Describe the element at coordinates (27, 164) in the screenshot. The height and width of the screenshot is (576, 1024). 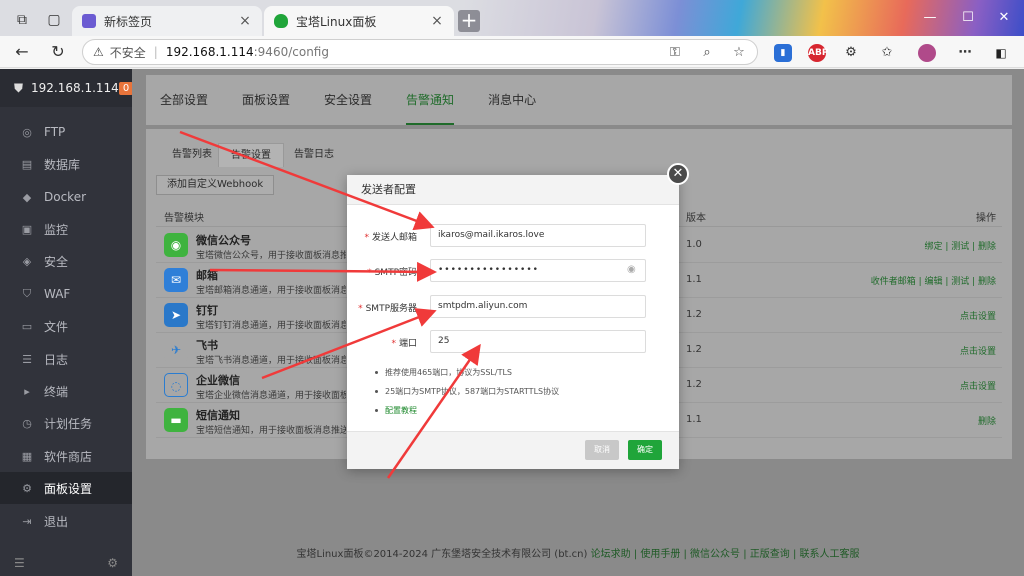
I see `database-icon: ▤` at that location.